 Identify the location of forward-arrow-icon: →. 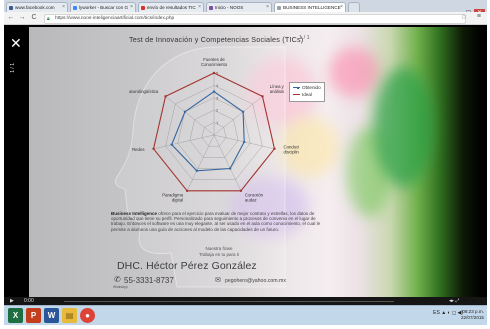
(22, 18).